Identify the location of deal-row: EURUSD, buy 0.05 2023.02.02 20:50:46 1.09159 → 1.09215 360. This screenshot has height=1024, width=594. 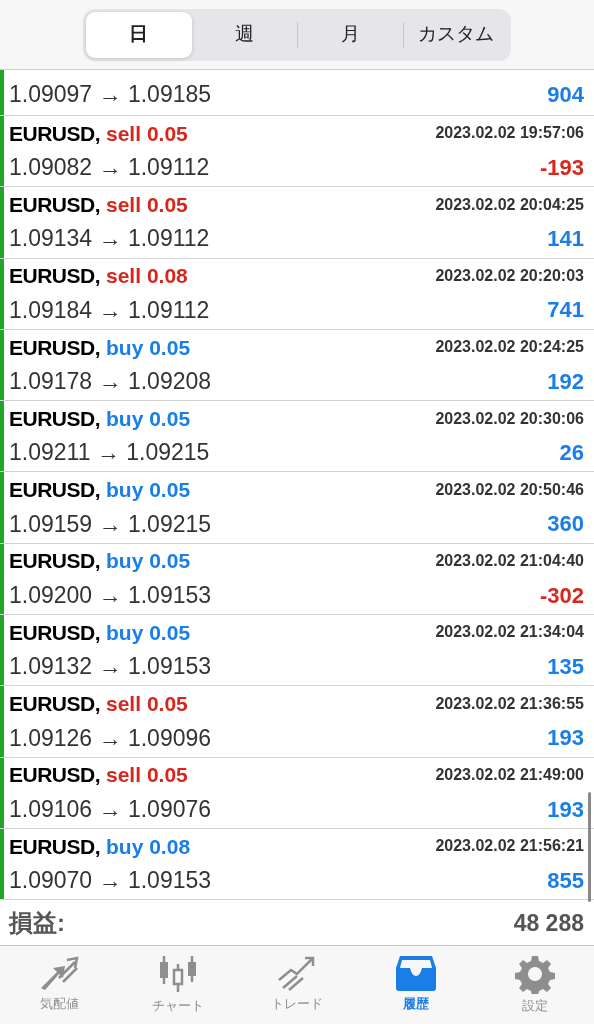
(297, 508).